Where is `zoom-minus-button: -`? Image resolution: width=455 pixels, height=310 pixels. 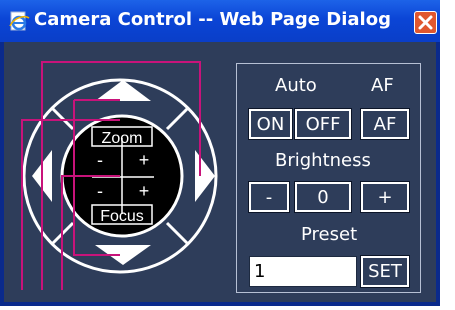
zoom-minus-button: - is located at coordinates (100, 160).